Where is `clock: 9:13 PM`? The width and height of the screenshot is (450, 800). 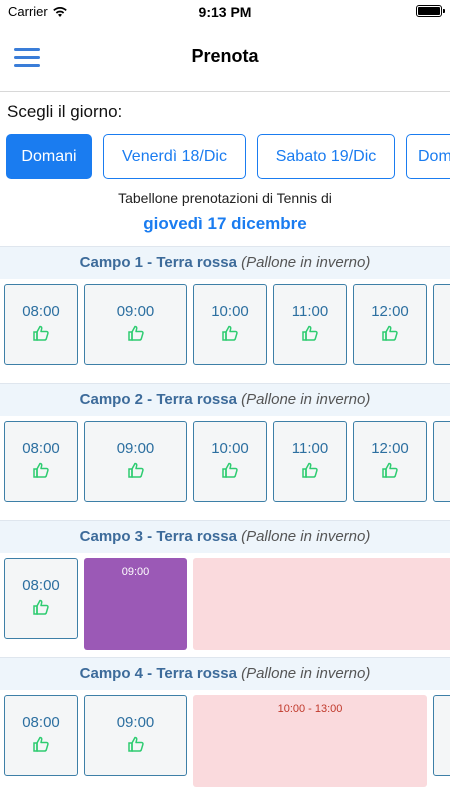 clock: 9:13 PM is located at coordinates (225, 12).